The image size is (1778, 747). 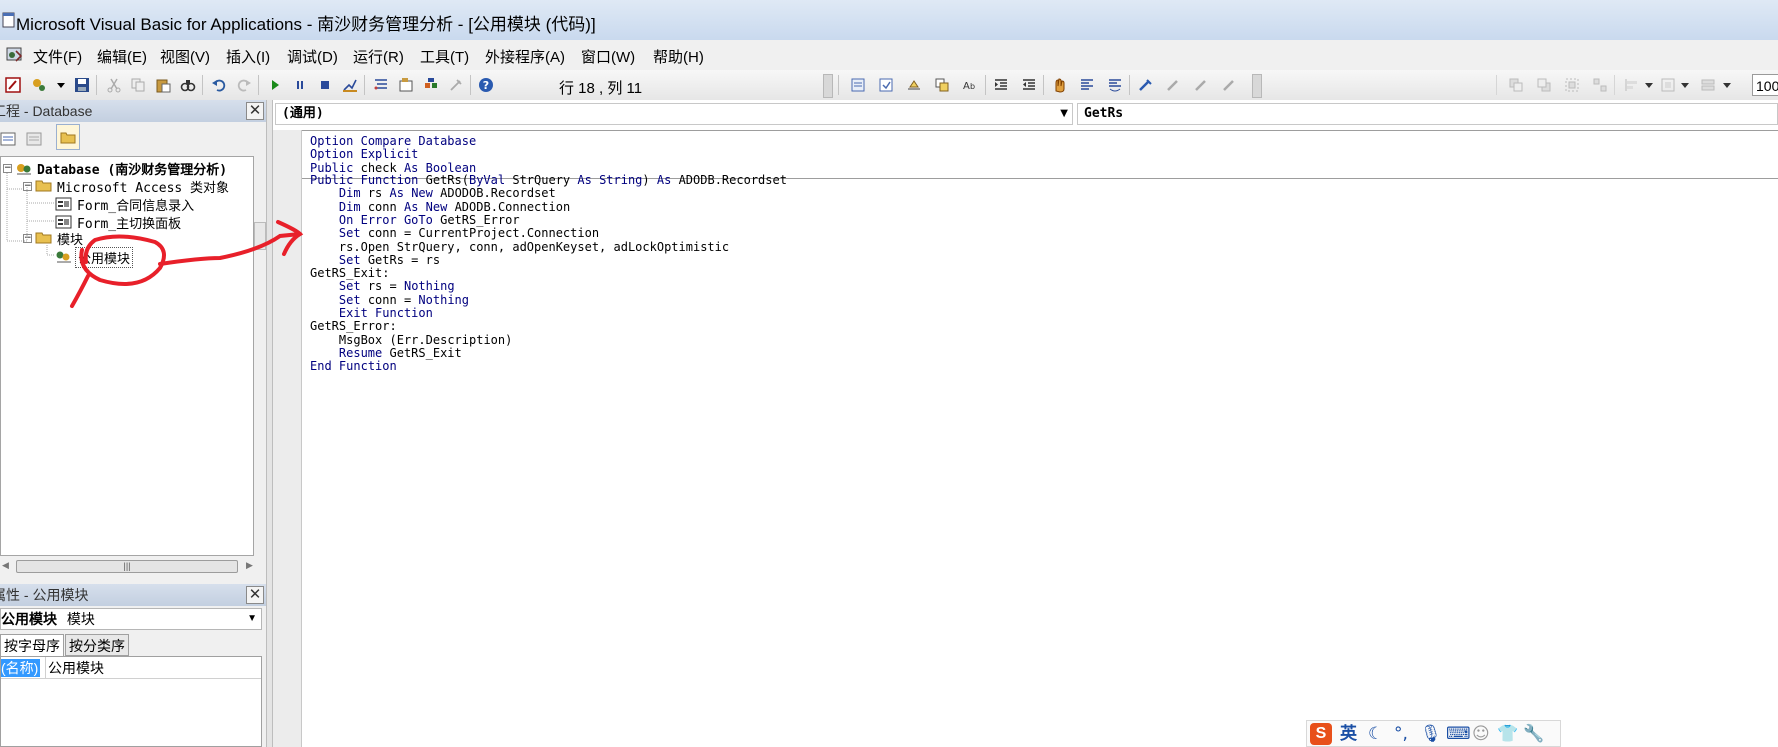 I want to click on help-icon: ?, so click(x=486, y=85).